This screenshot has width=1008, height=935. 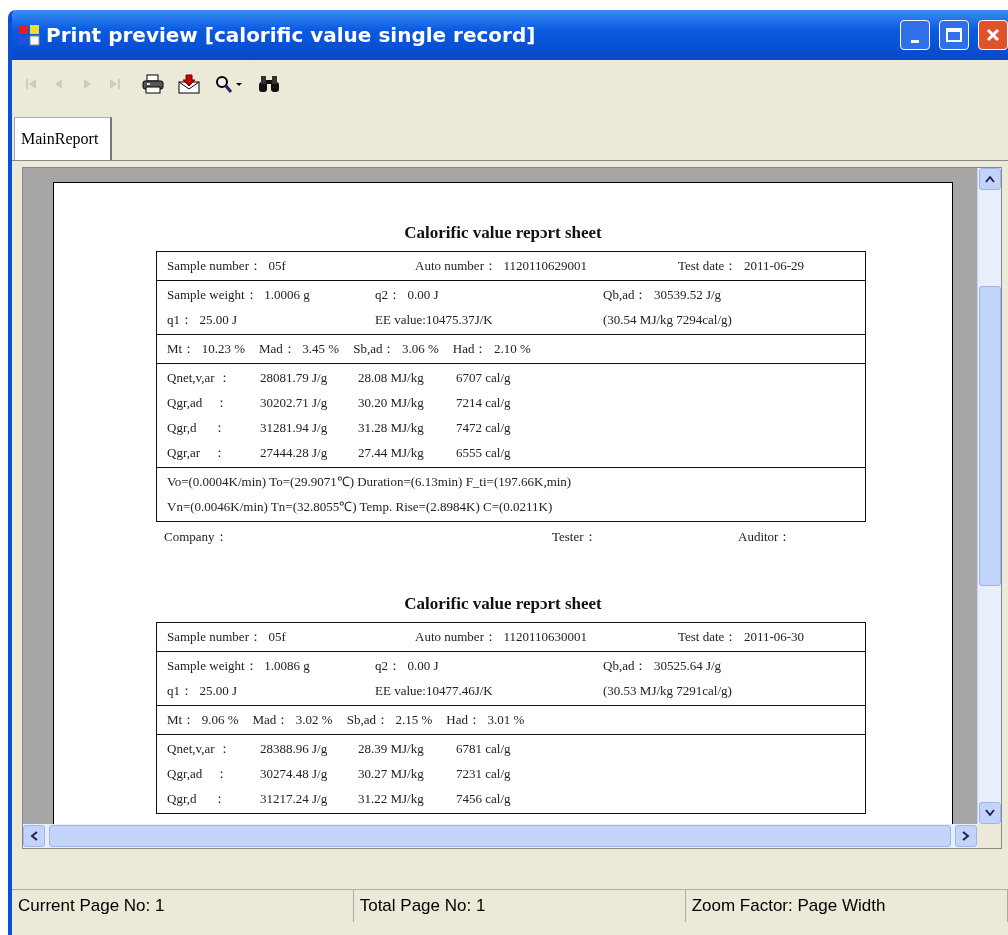 What do you see at coordinates (434, 691) in the screenshot?
I see `field-text: EE value:10477.46J/K` at bounding box center [434, 691].